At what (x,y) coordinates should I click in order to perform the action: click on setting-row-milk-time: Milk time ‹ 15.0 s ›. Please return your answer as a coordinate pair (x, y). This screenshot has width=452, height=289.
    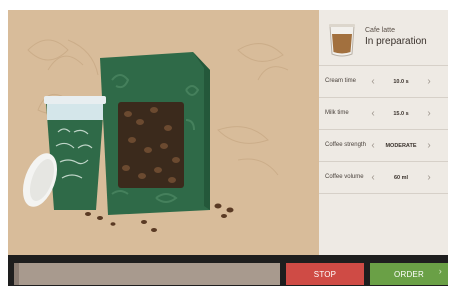
    Looking at the image, I should click on (383, 114).